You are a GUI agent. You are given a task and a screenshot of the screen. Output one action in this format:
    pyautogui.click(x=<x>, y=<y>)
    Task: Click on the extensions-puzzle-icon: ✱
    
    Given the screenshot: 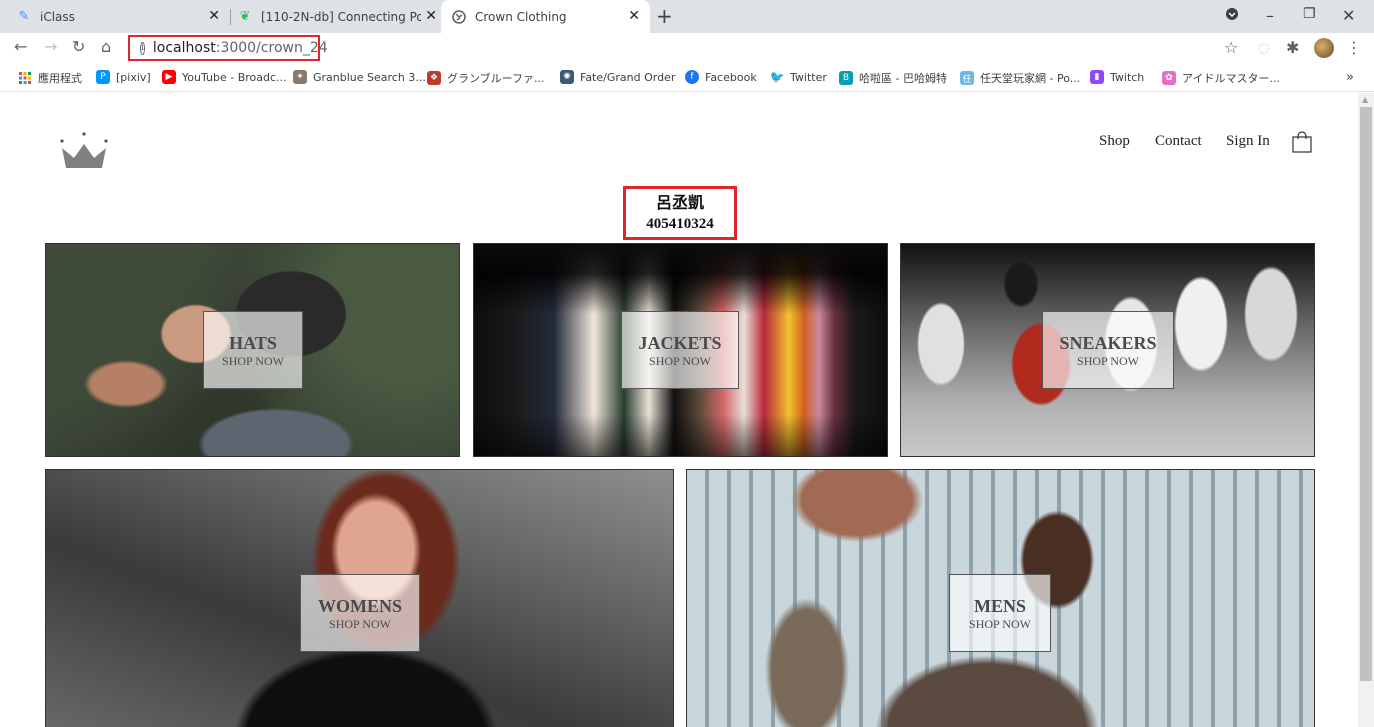 What is the action you would take?
    pyautogui.click(x=1292, y=47)
    